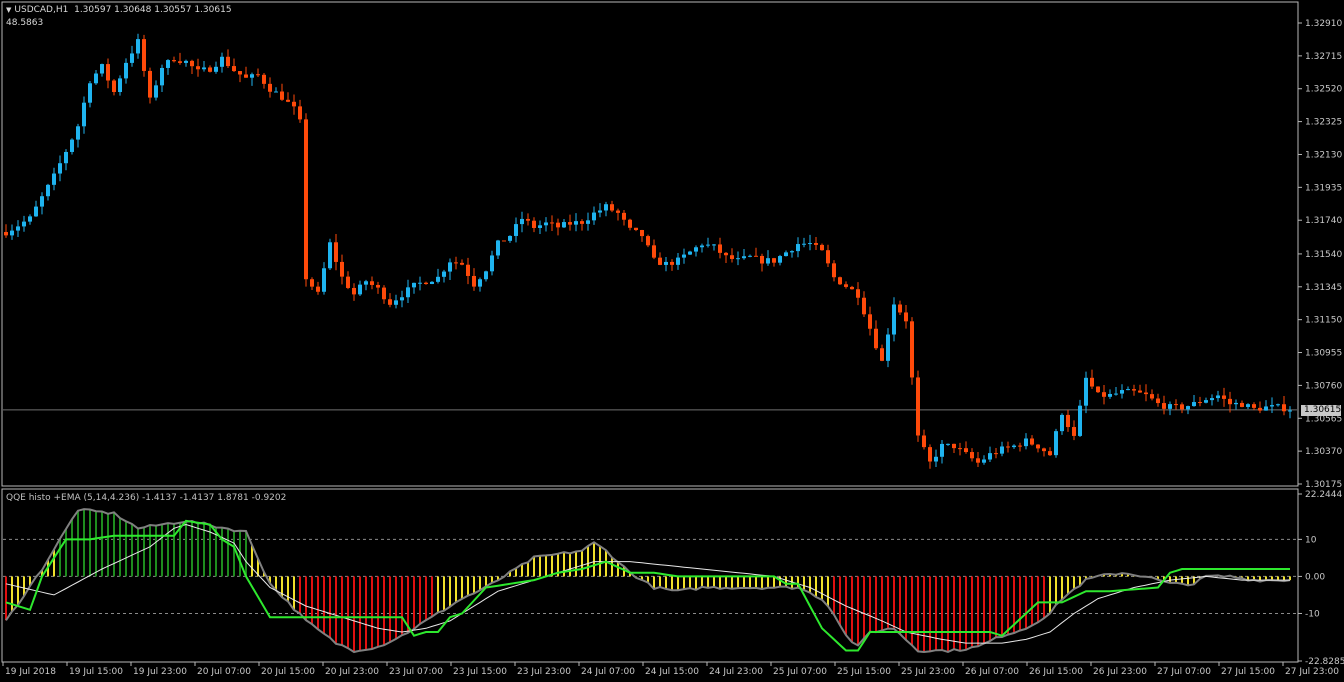  What do you see at coordinates (736, 672) in the screenshot?
I see `time-tick-label: 24 Jul 23:00` at bounding box center [736, 672].